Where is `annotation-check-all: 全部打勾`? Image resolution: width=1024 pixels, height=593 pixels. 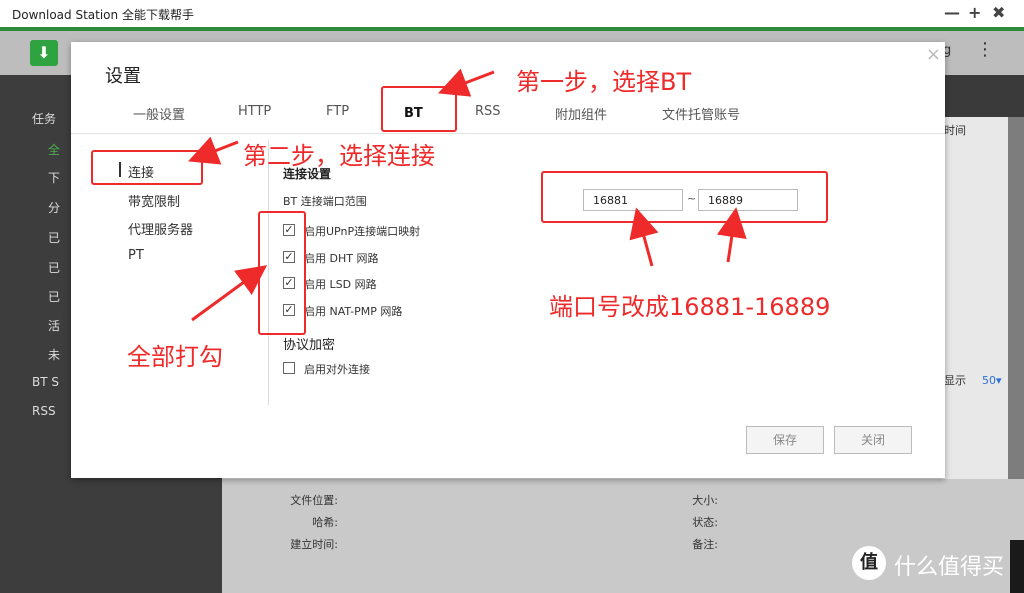
annotation-check-all: 全部打勾 is located at coordinates (175, 357).